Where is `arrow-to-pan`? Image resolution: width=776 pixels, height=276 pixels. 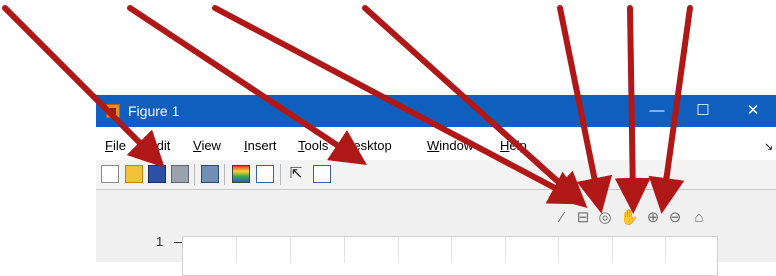 arrow-to-pan is located at coordinates (632, 109).